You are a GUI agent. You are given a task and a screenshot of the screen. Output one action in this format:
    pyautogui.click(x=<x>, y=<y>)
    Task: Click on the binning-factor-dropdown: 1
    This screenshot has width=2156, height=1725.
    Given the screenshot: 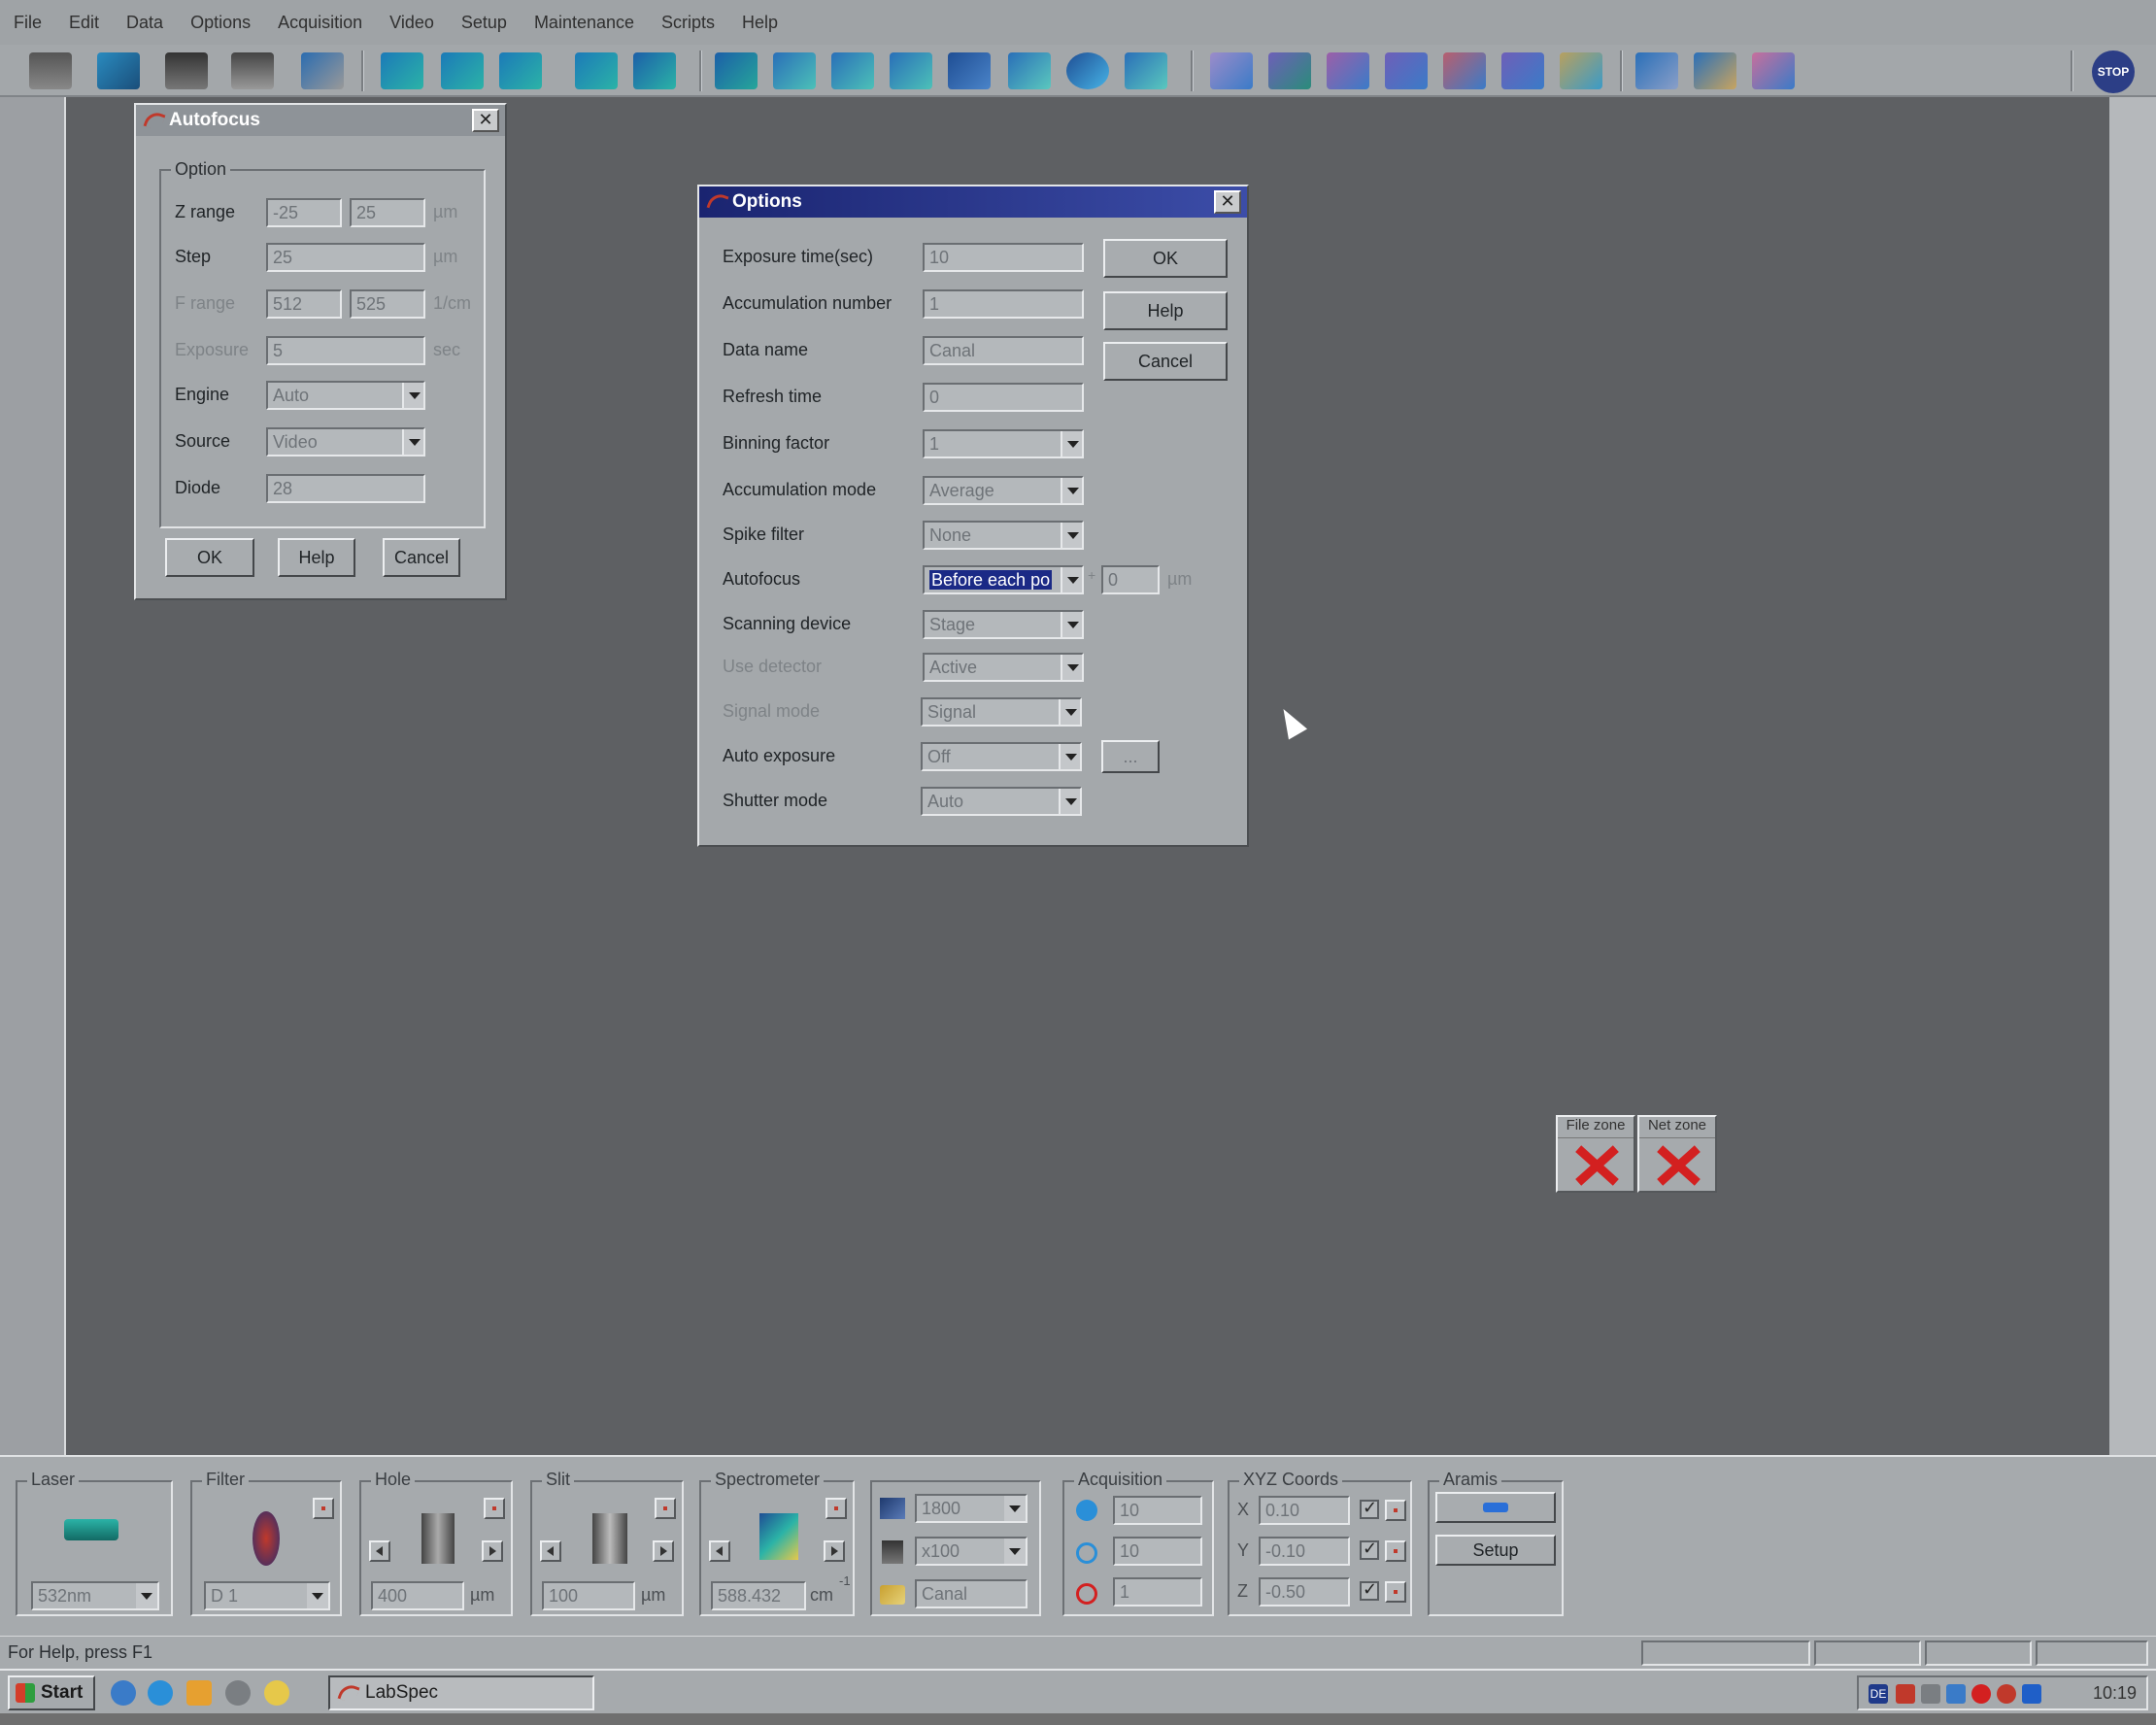 What is the action you would take?
    pyautogui.click(x=1003, y=443)
    